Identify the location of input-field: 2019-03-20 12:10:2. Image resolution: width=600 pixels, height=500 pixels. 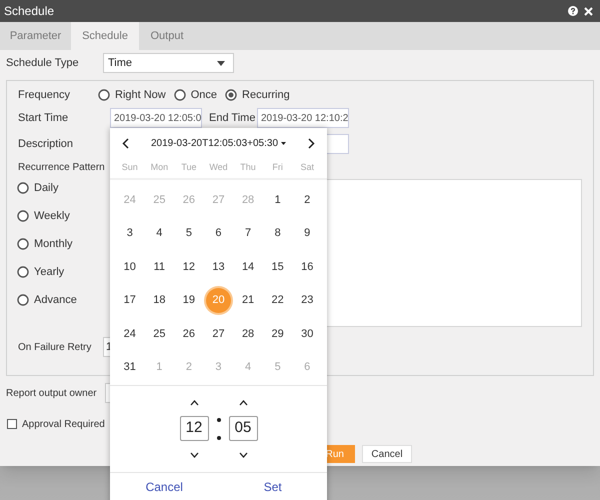
(303, 118).